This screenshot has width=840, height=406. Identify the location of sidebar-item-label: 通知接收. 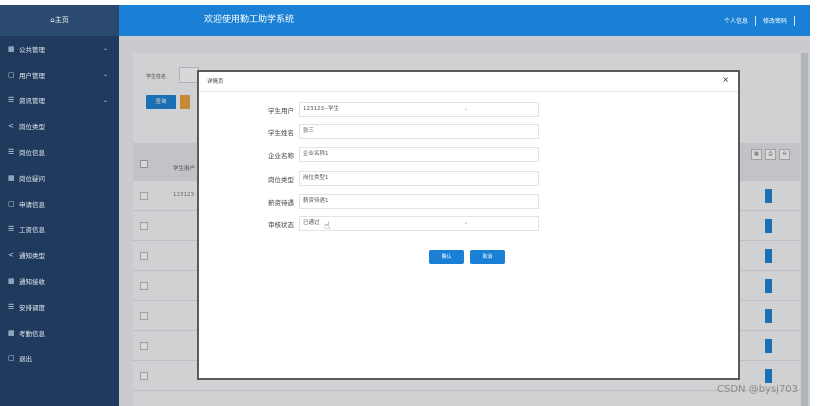
(32, 282).